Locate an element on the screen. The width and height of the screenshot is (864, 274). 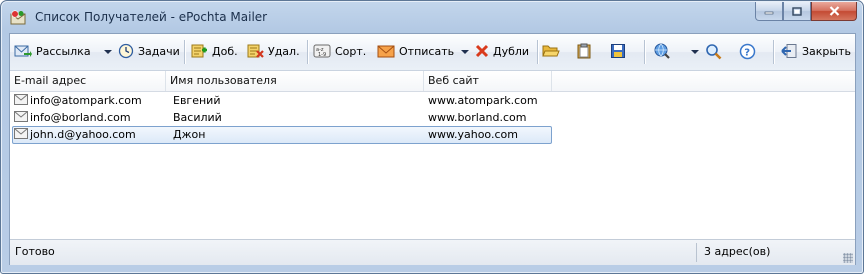
table-header: E-mail адрес Имя пользователя Веб сайт is located at coordinates (432, 81).